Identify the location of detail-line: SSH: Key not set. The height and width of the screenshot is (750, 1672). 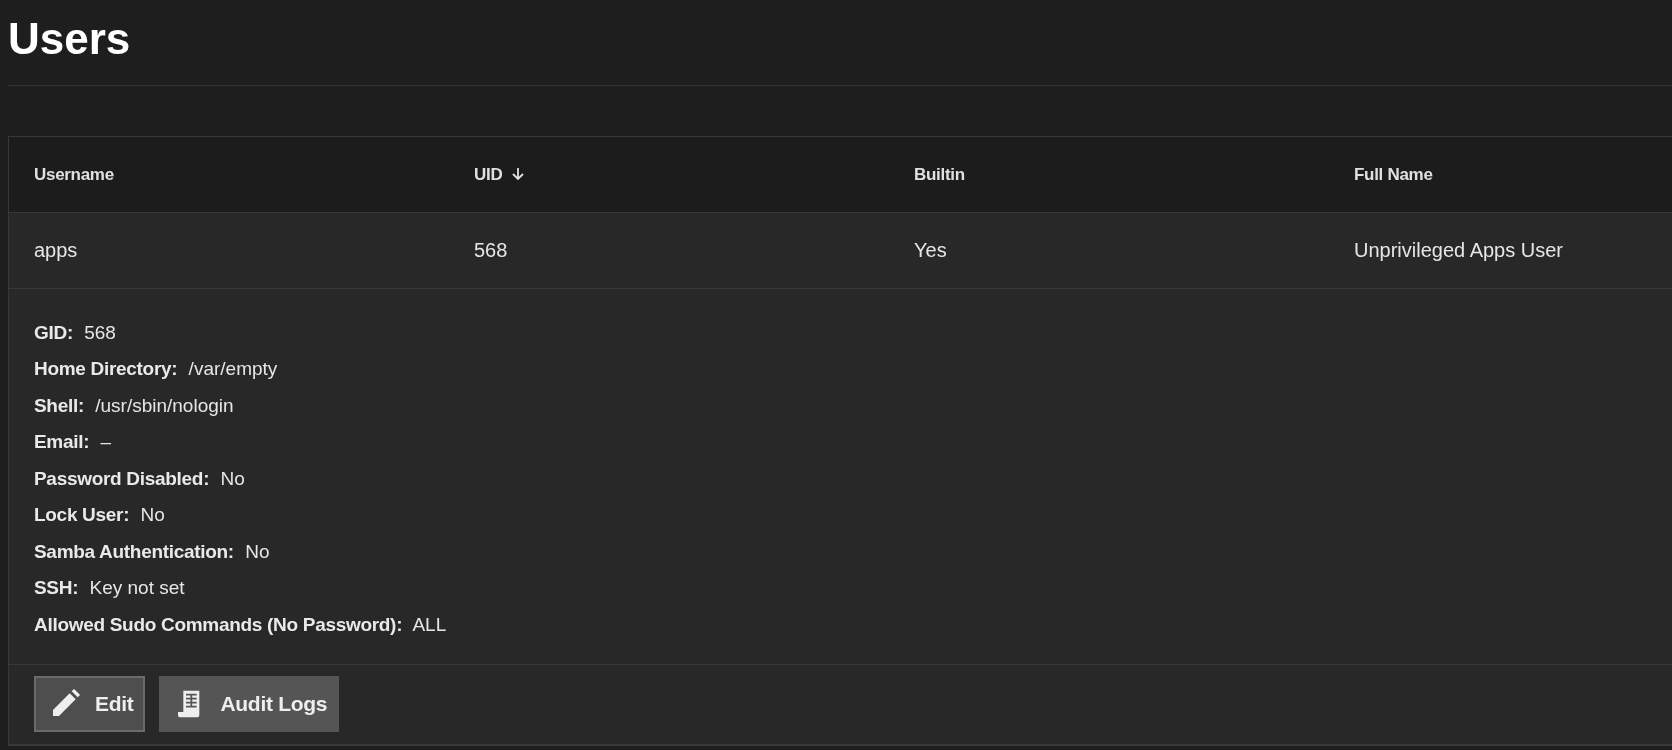
(109, 588).